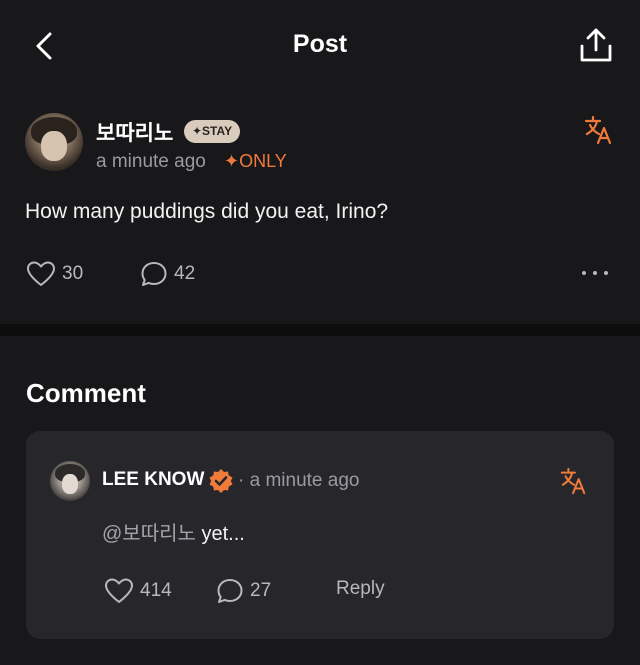 This screenshot has height=665, width=640. I want to click on translate-button, so click(599, 130).